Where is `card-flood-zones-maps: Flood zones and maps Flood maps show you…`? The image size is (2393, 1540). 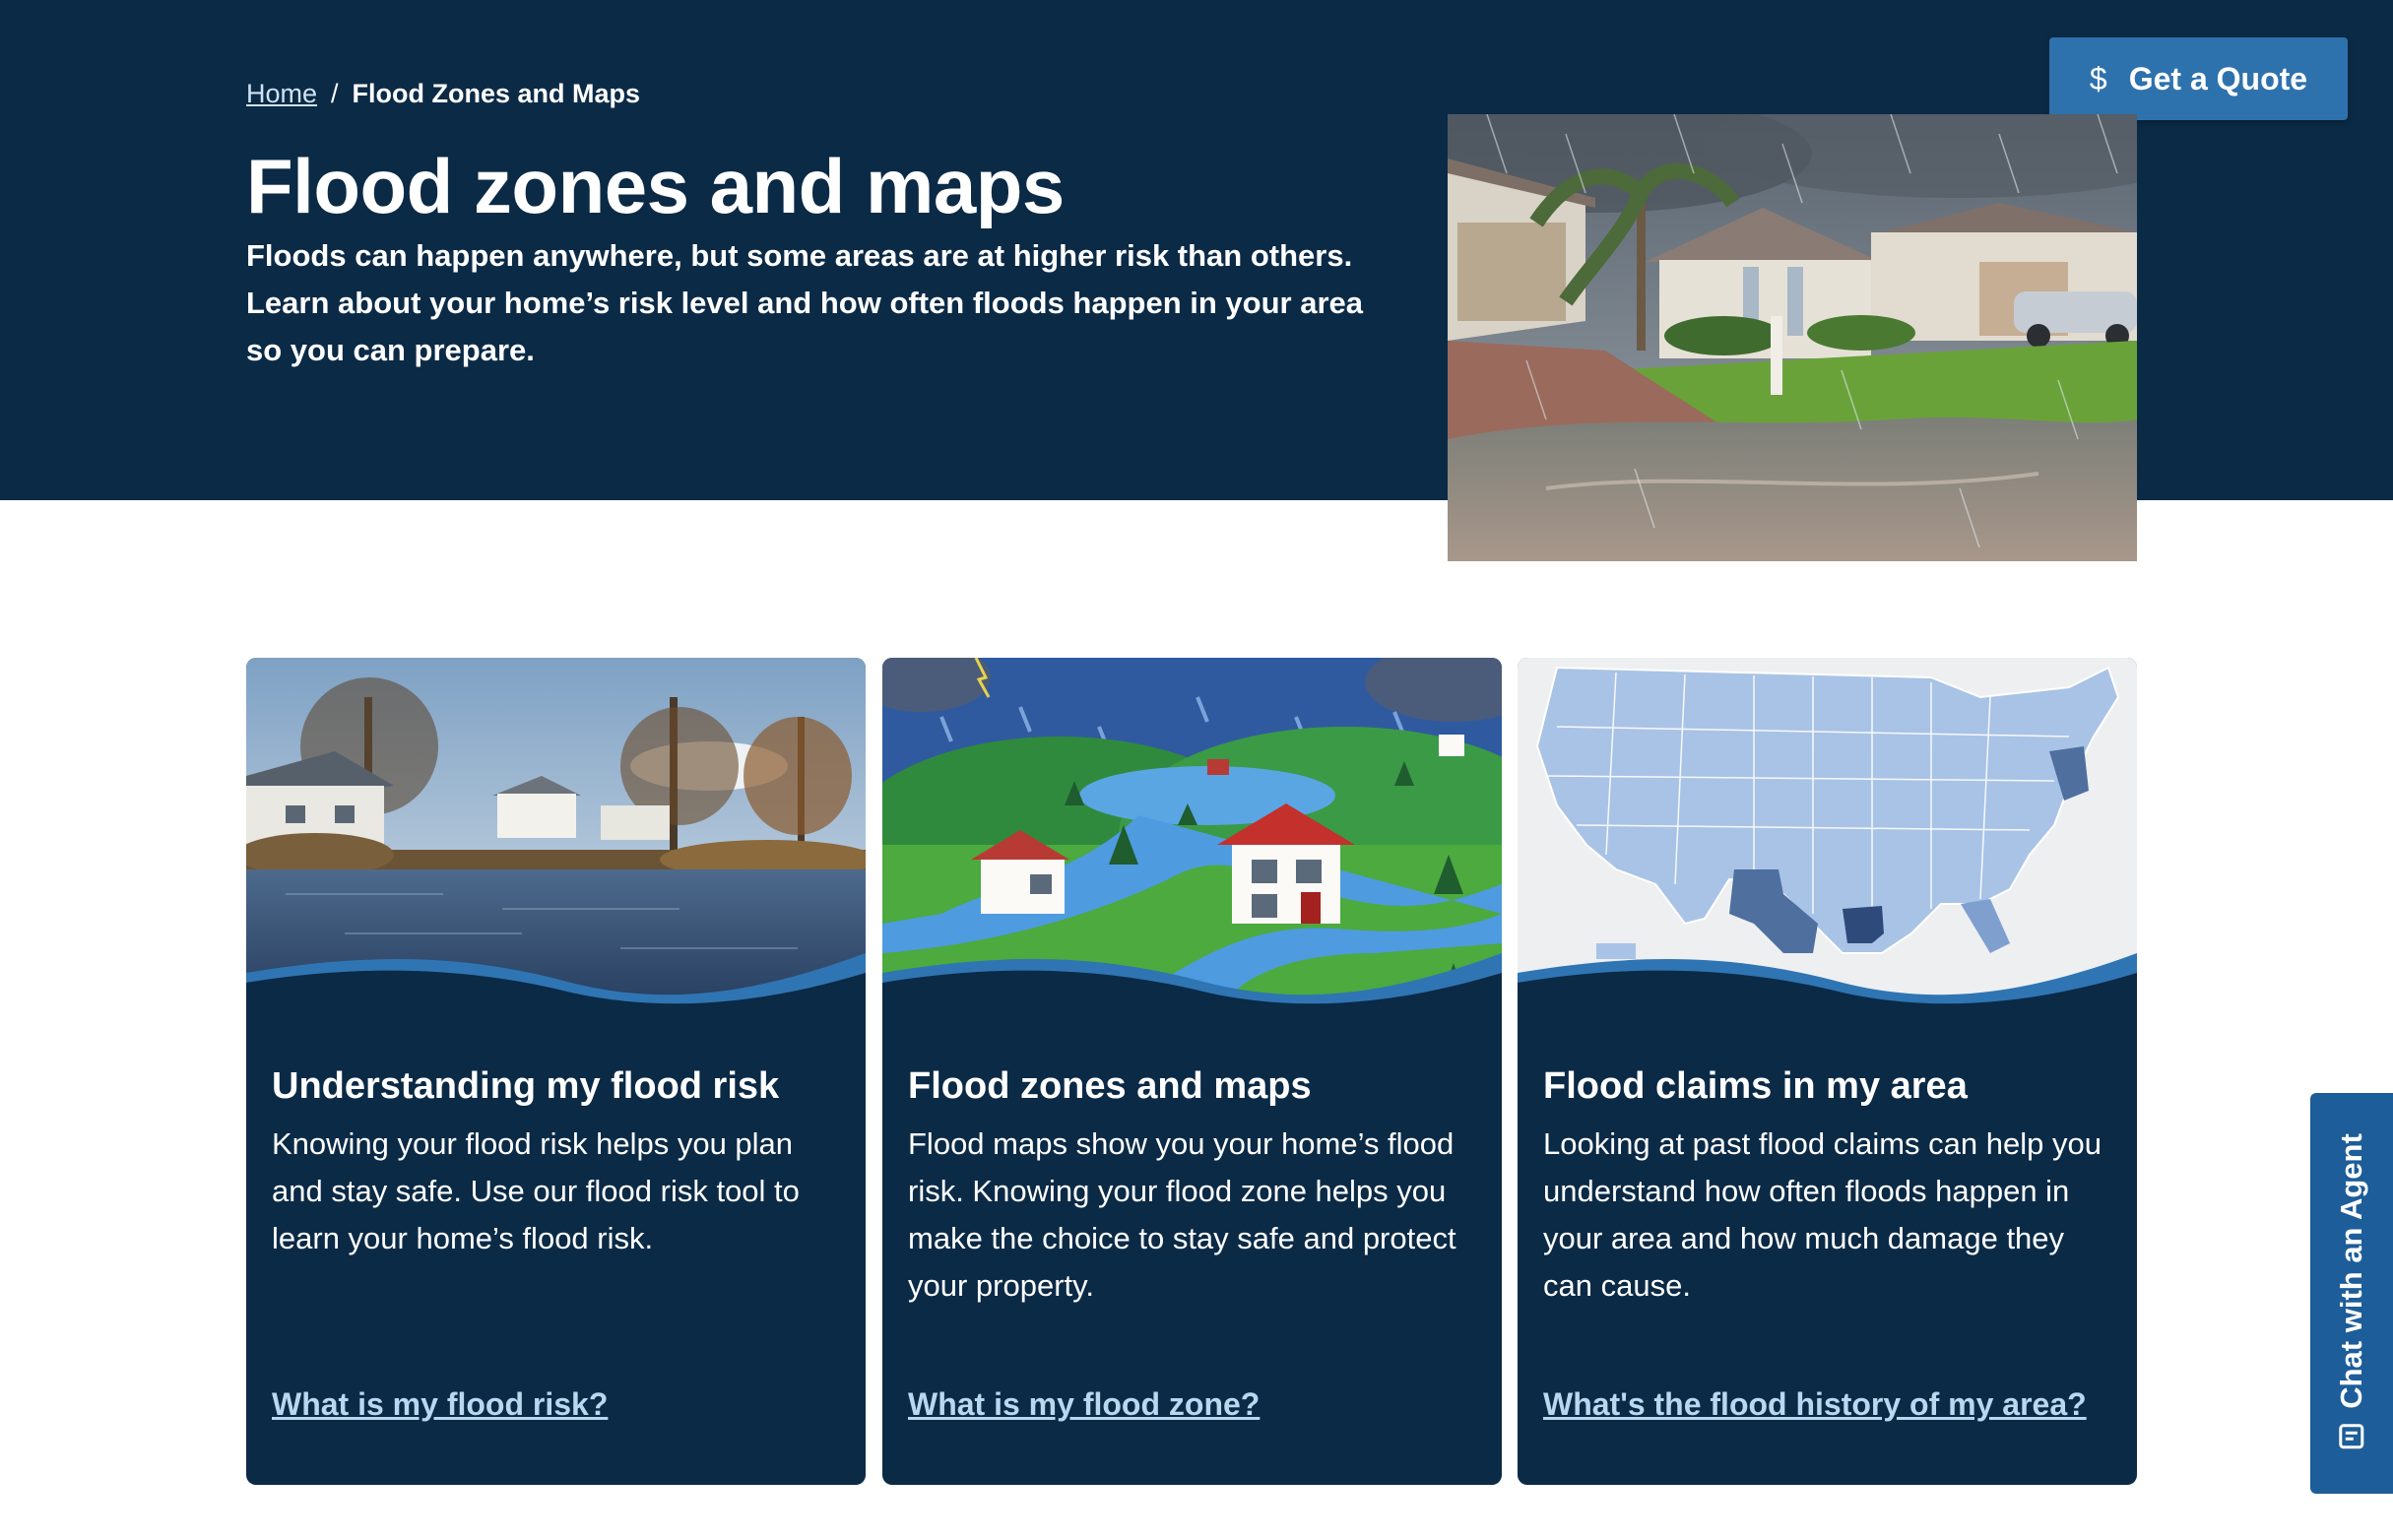 card-flood-zones-maps: Flood zones and maps Flood maps show you… is located at coordinates (1192, 1071).